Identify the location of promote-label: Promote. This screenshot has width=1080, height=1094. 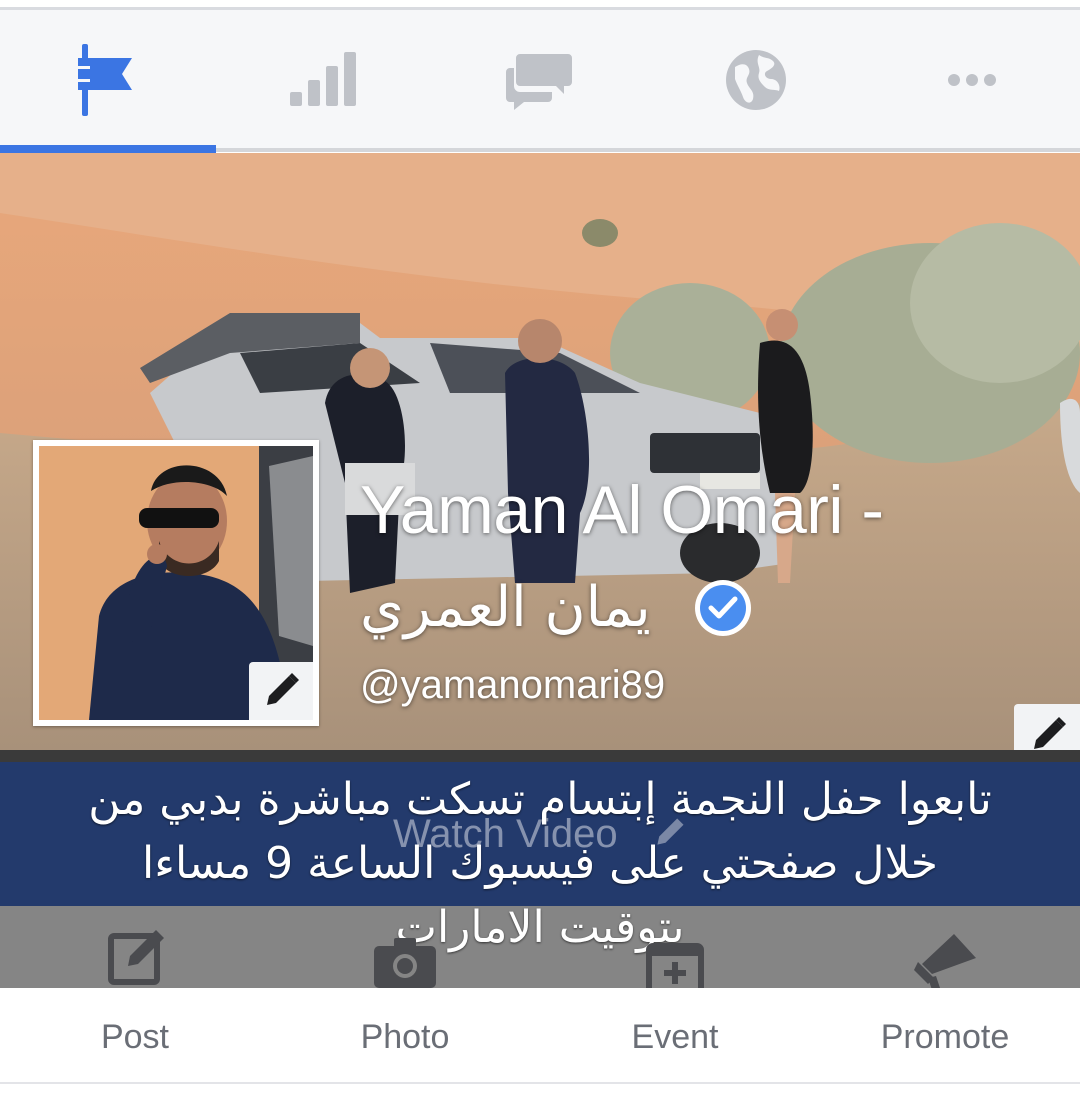
(945, 1037).